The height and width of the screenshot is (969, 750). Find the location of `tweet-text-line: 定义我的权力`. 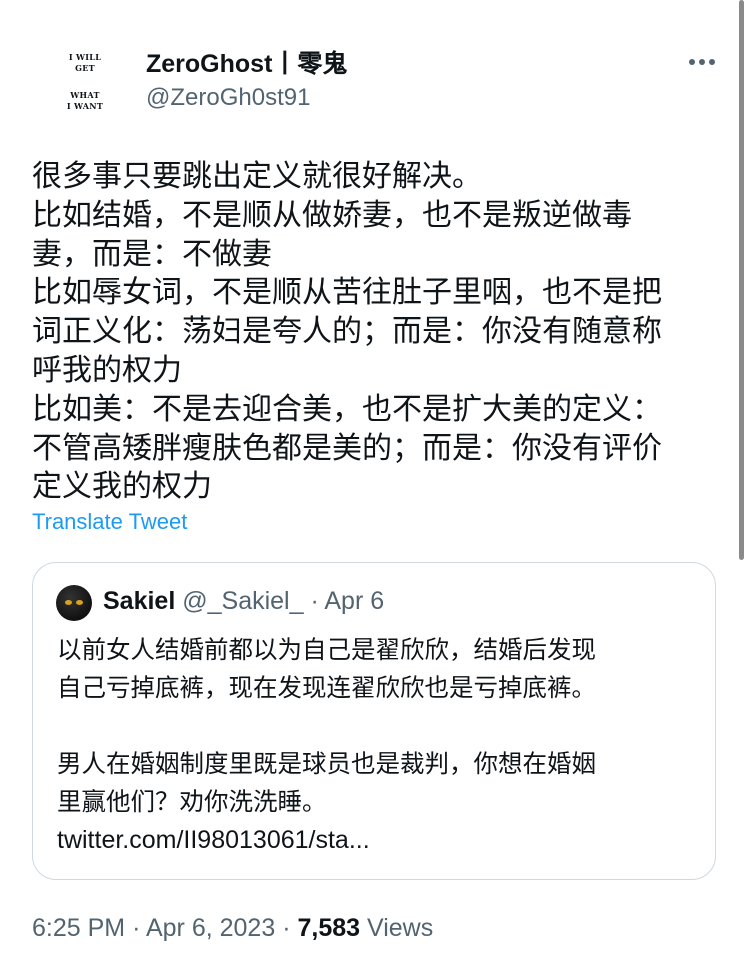

tweet-text-line: 定义我的权力 is located at coordinates (122, 487).